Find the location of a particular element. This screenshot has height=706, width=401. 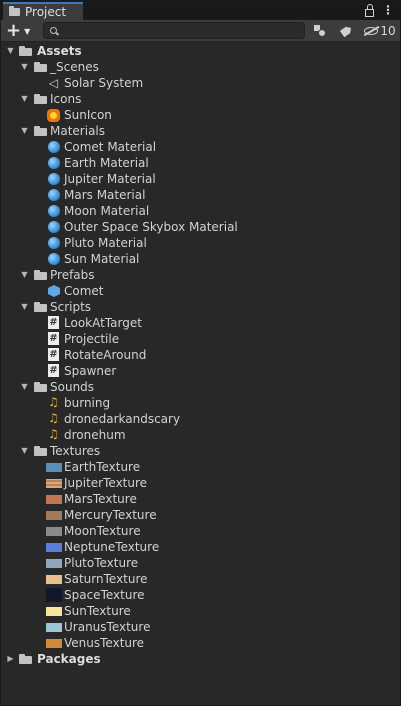

tree-item-sound: ♫ burning is located at coordinates (200, 403).